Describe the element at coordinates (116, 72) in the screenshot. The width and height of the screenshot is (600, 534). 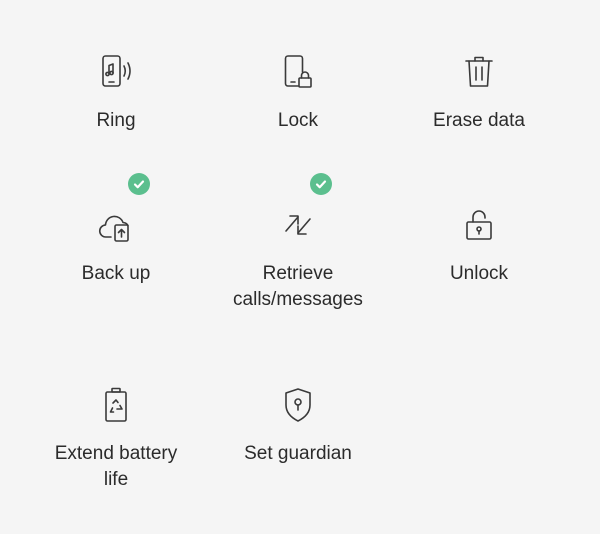
I see `phone-ring-icon` at that location.